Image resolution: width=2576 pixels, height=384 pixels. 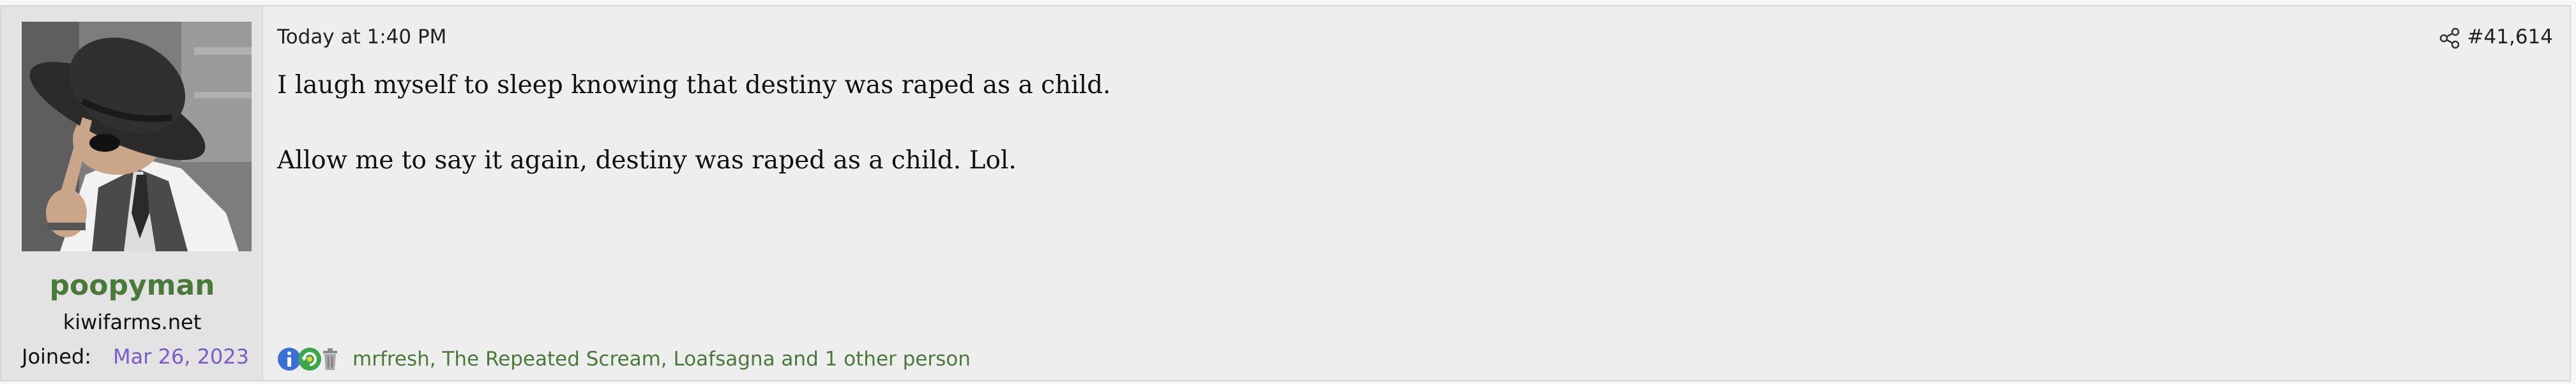 I want to click on username: poopyman, so click(x=132, y=285).